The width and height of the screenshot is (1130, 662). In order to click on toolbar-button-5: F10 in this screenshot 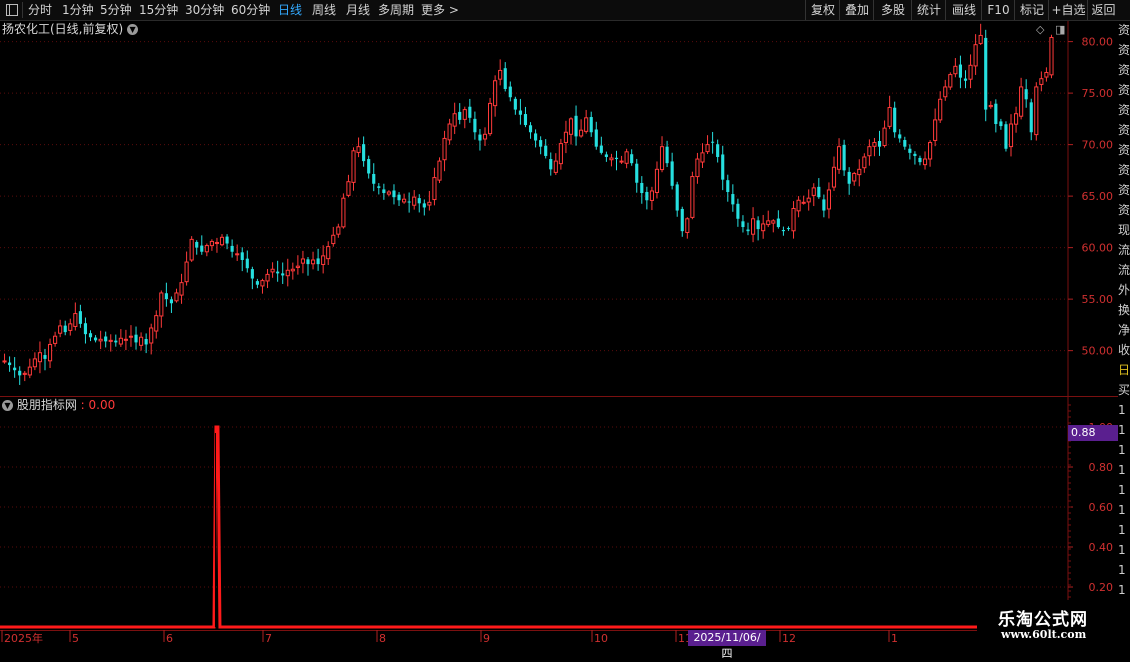, I will do `click(998, 10)`.